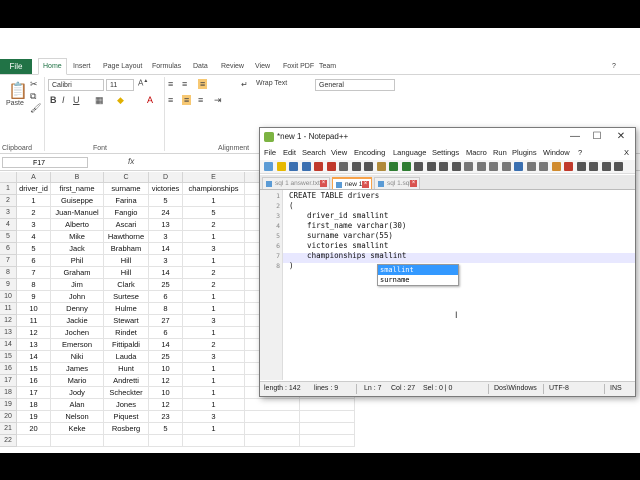 This screenshot has width=640, height=480. I want to click on underline-icon: U, so click(76, 100).